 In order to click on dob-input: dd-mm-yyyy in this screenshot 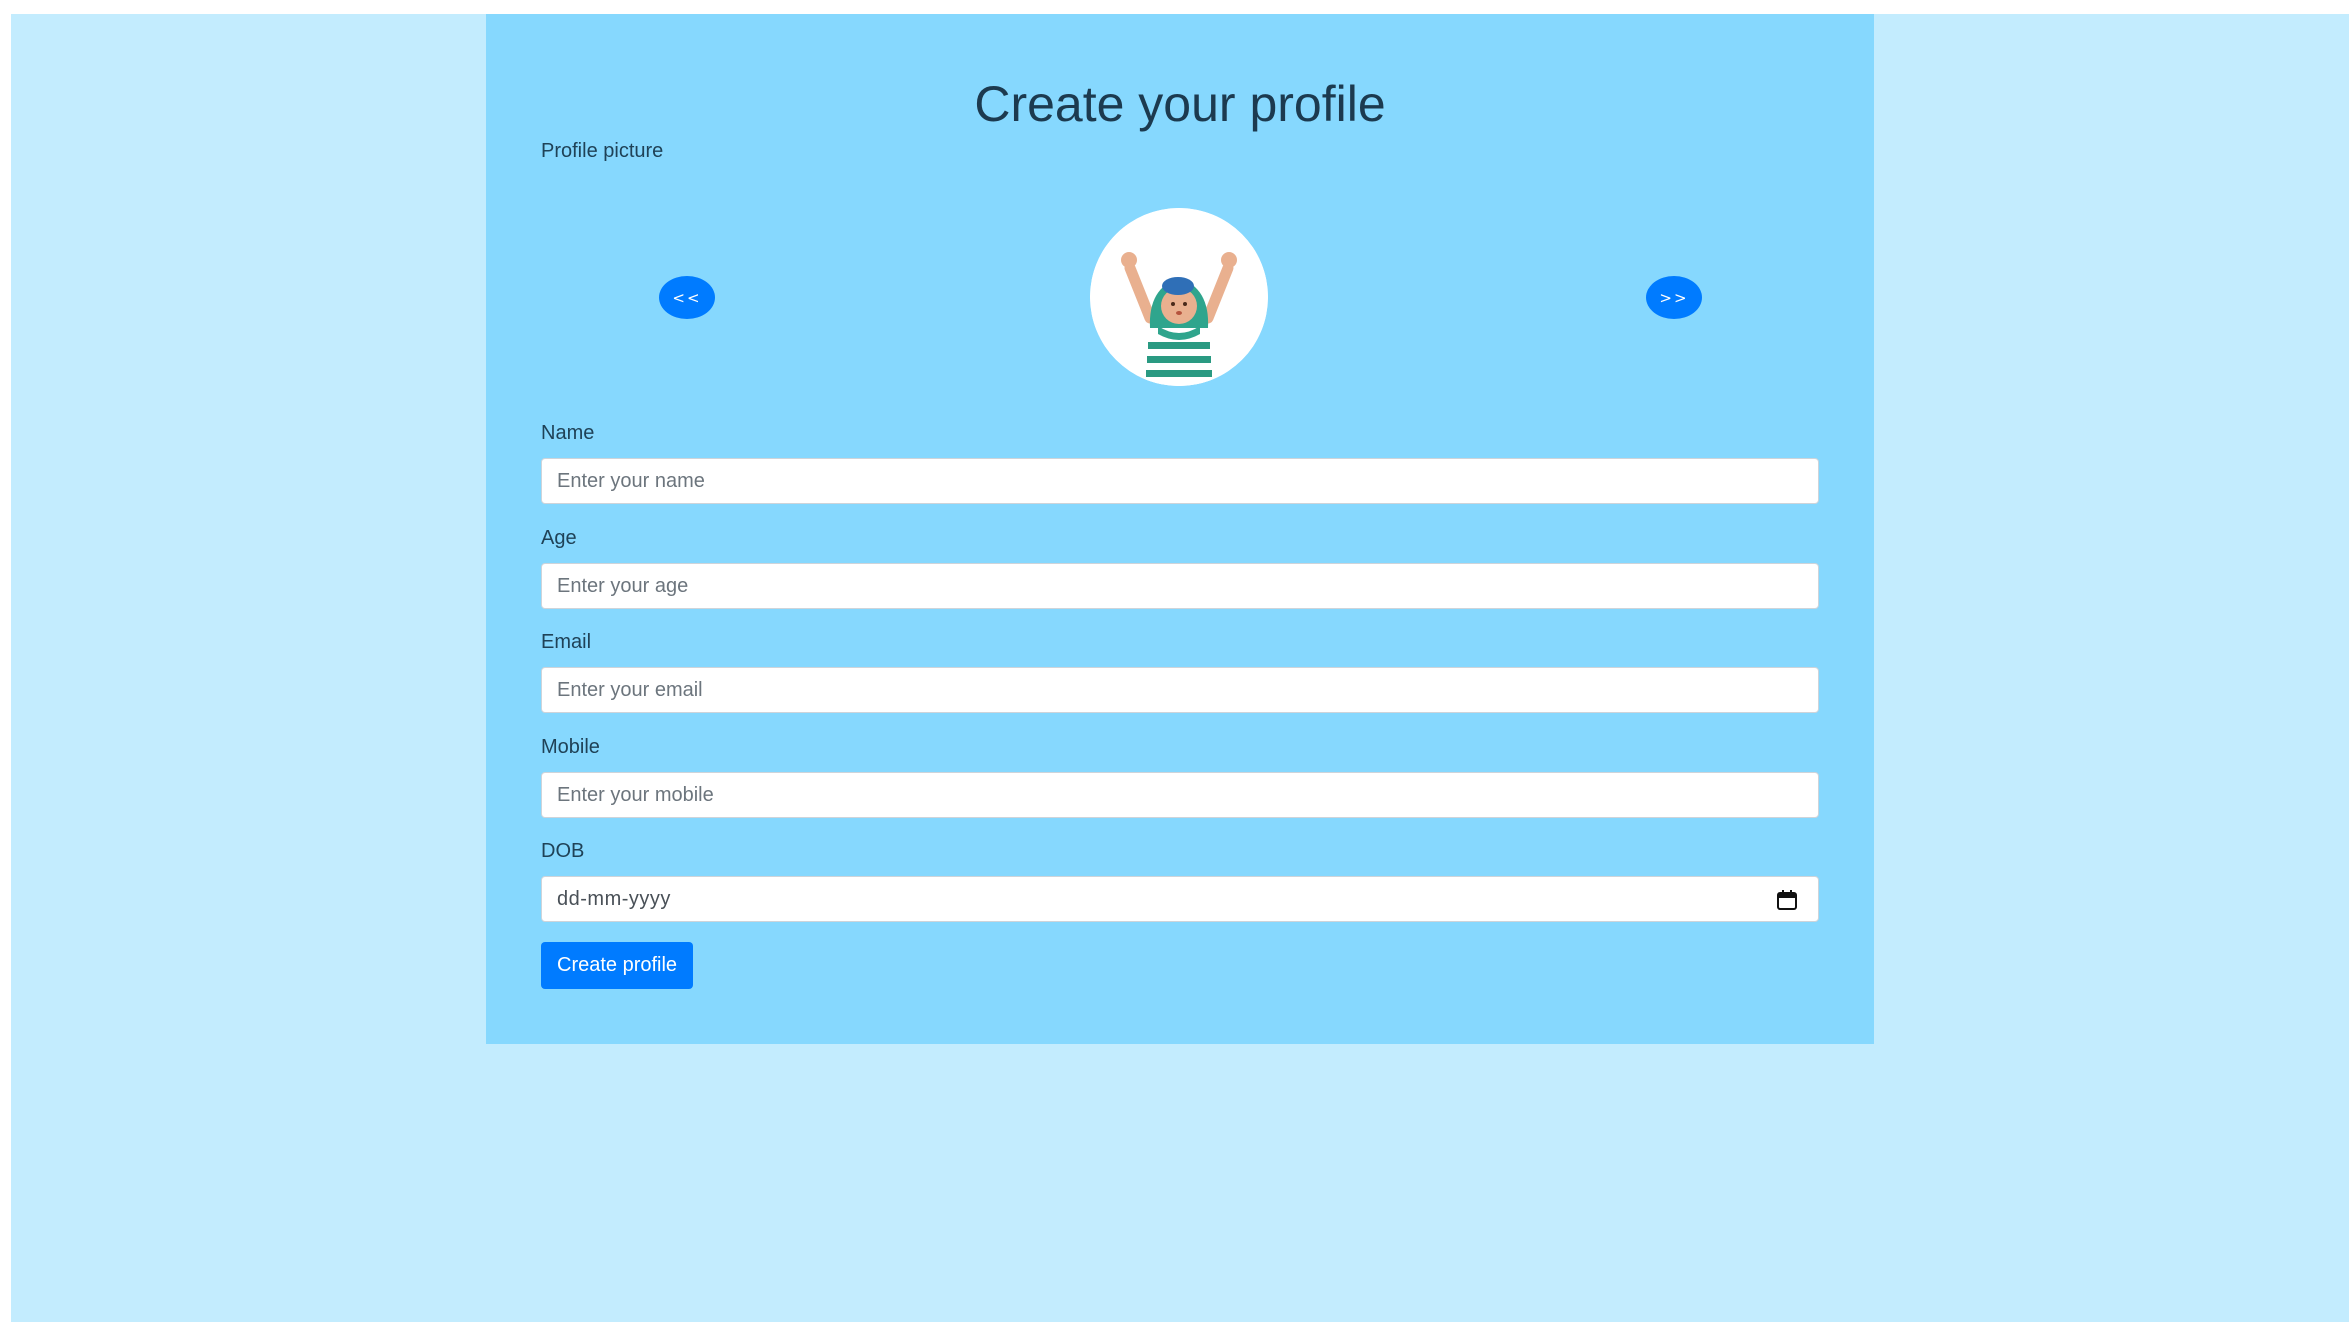, I will do `click(1180, 899)`.